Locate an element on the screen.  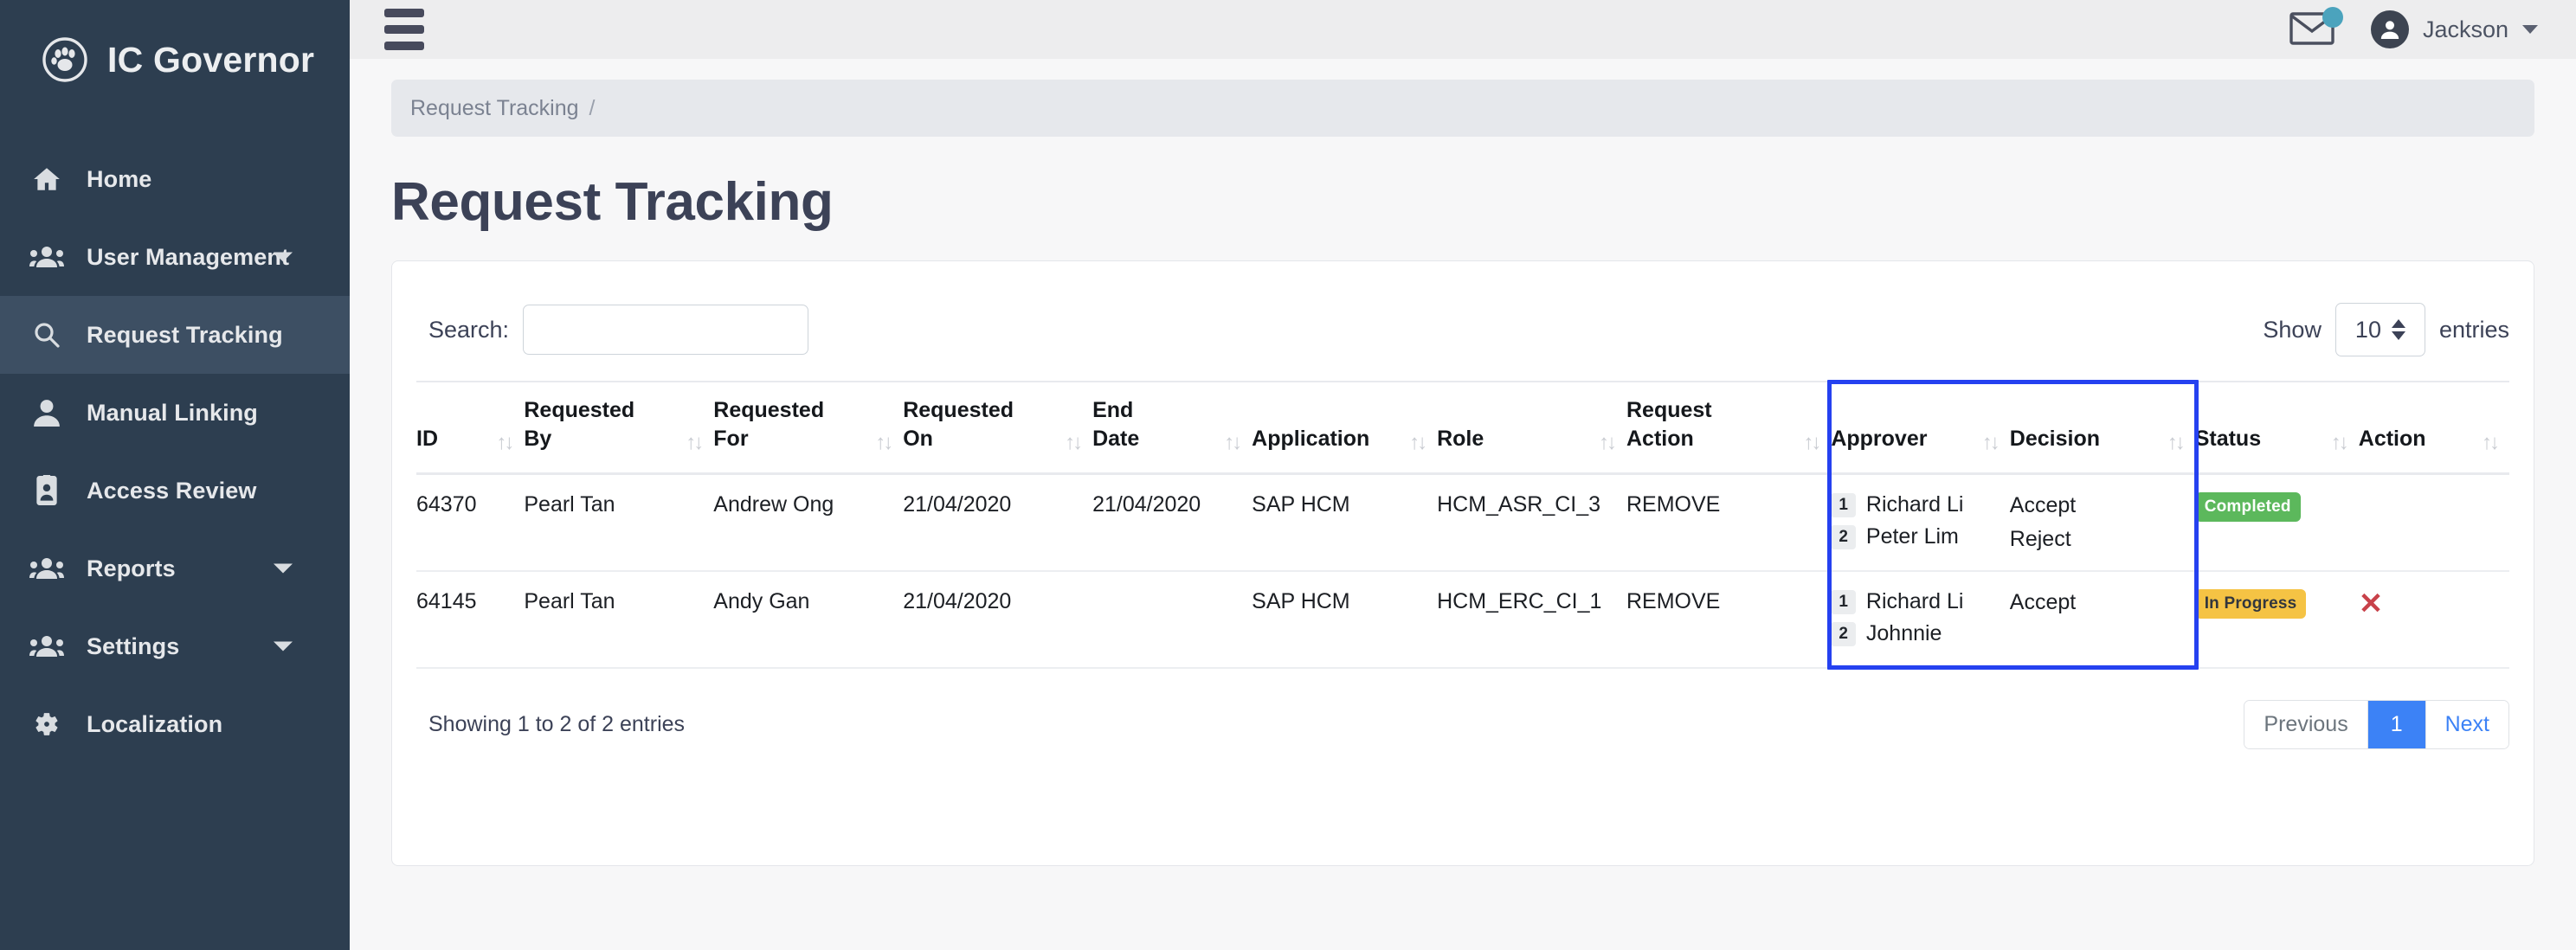
sidebar-item-label: Localization is located at coordinates (155, 723).